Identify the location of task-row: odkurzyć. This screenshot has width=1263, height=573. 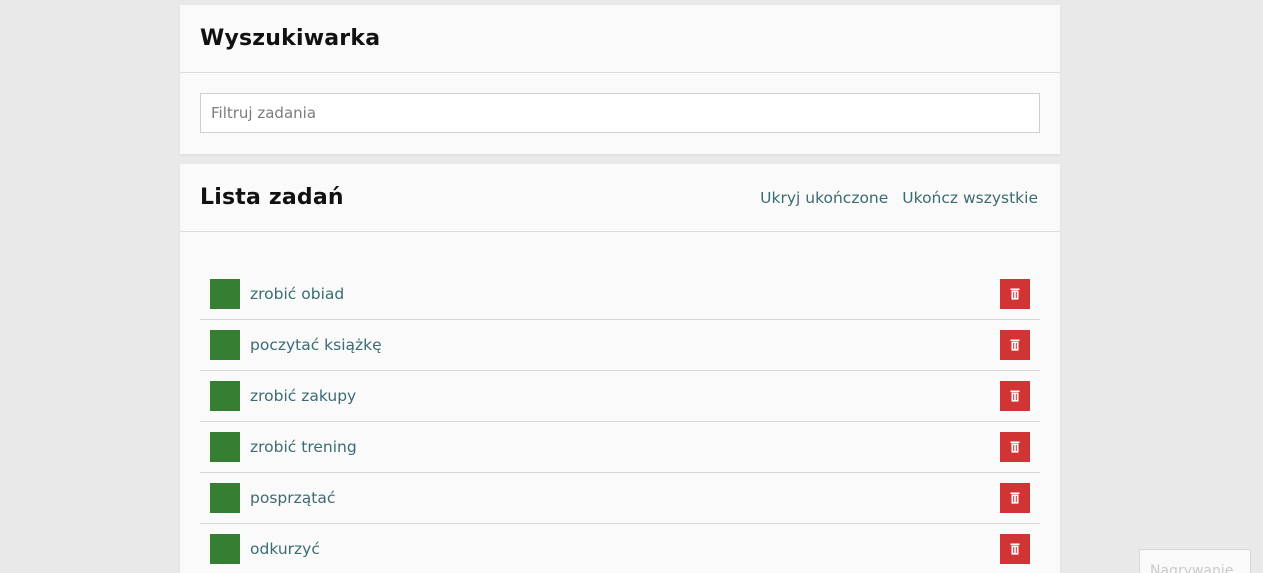
(620, 548).